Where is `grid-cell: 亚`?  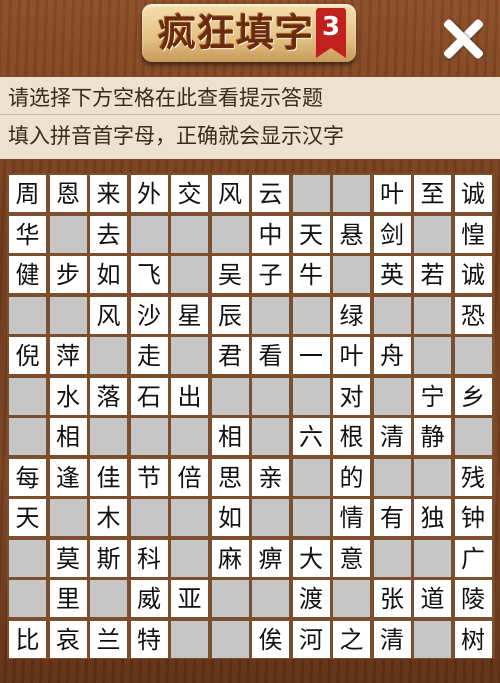
grid-cell: 亚 is located at coordinates (189, 598).